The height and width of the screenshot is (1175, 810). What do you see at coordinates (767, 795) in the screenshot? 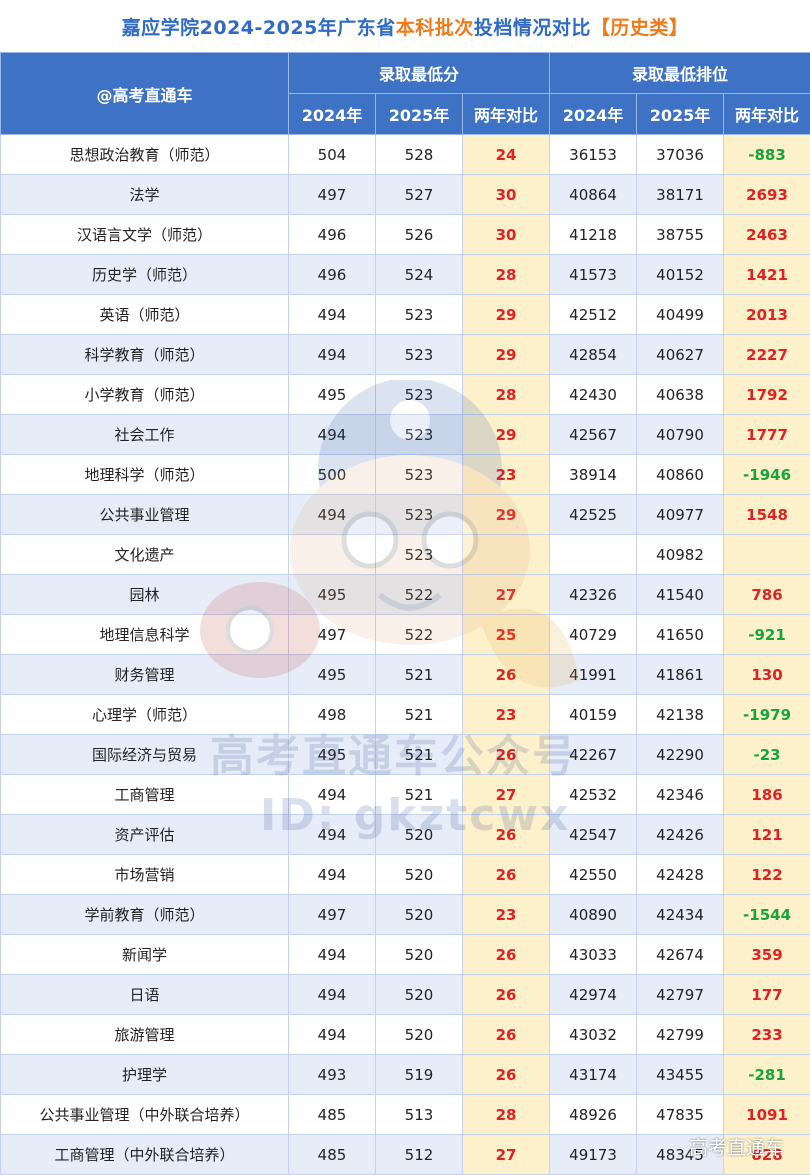
I see `rank-diff-cell: 186` at bounding box center [767, 795].